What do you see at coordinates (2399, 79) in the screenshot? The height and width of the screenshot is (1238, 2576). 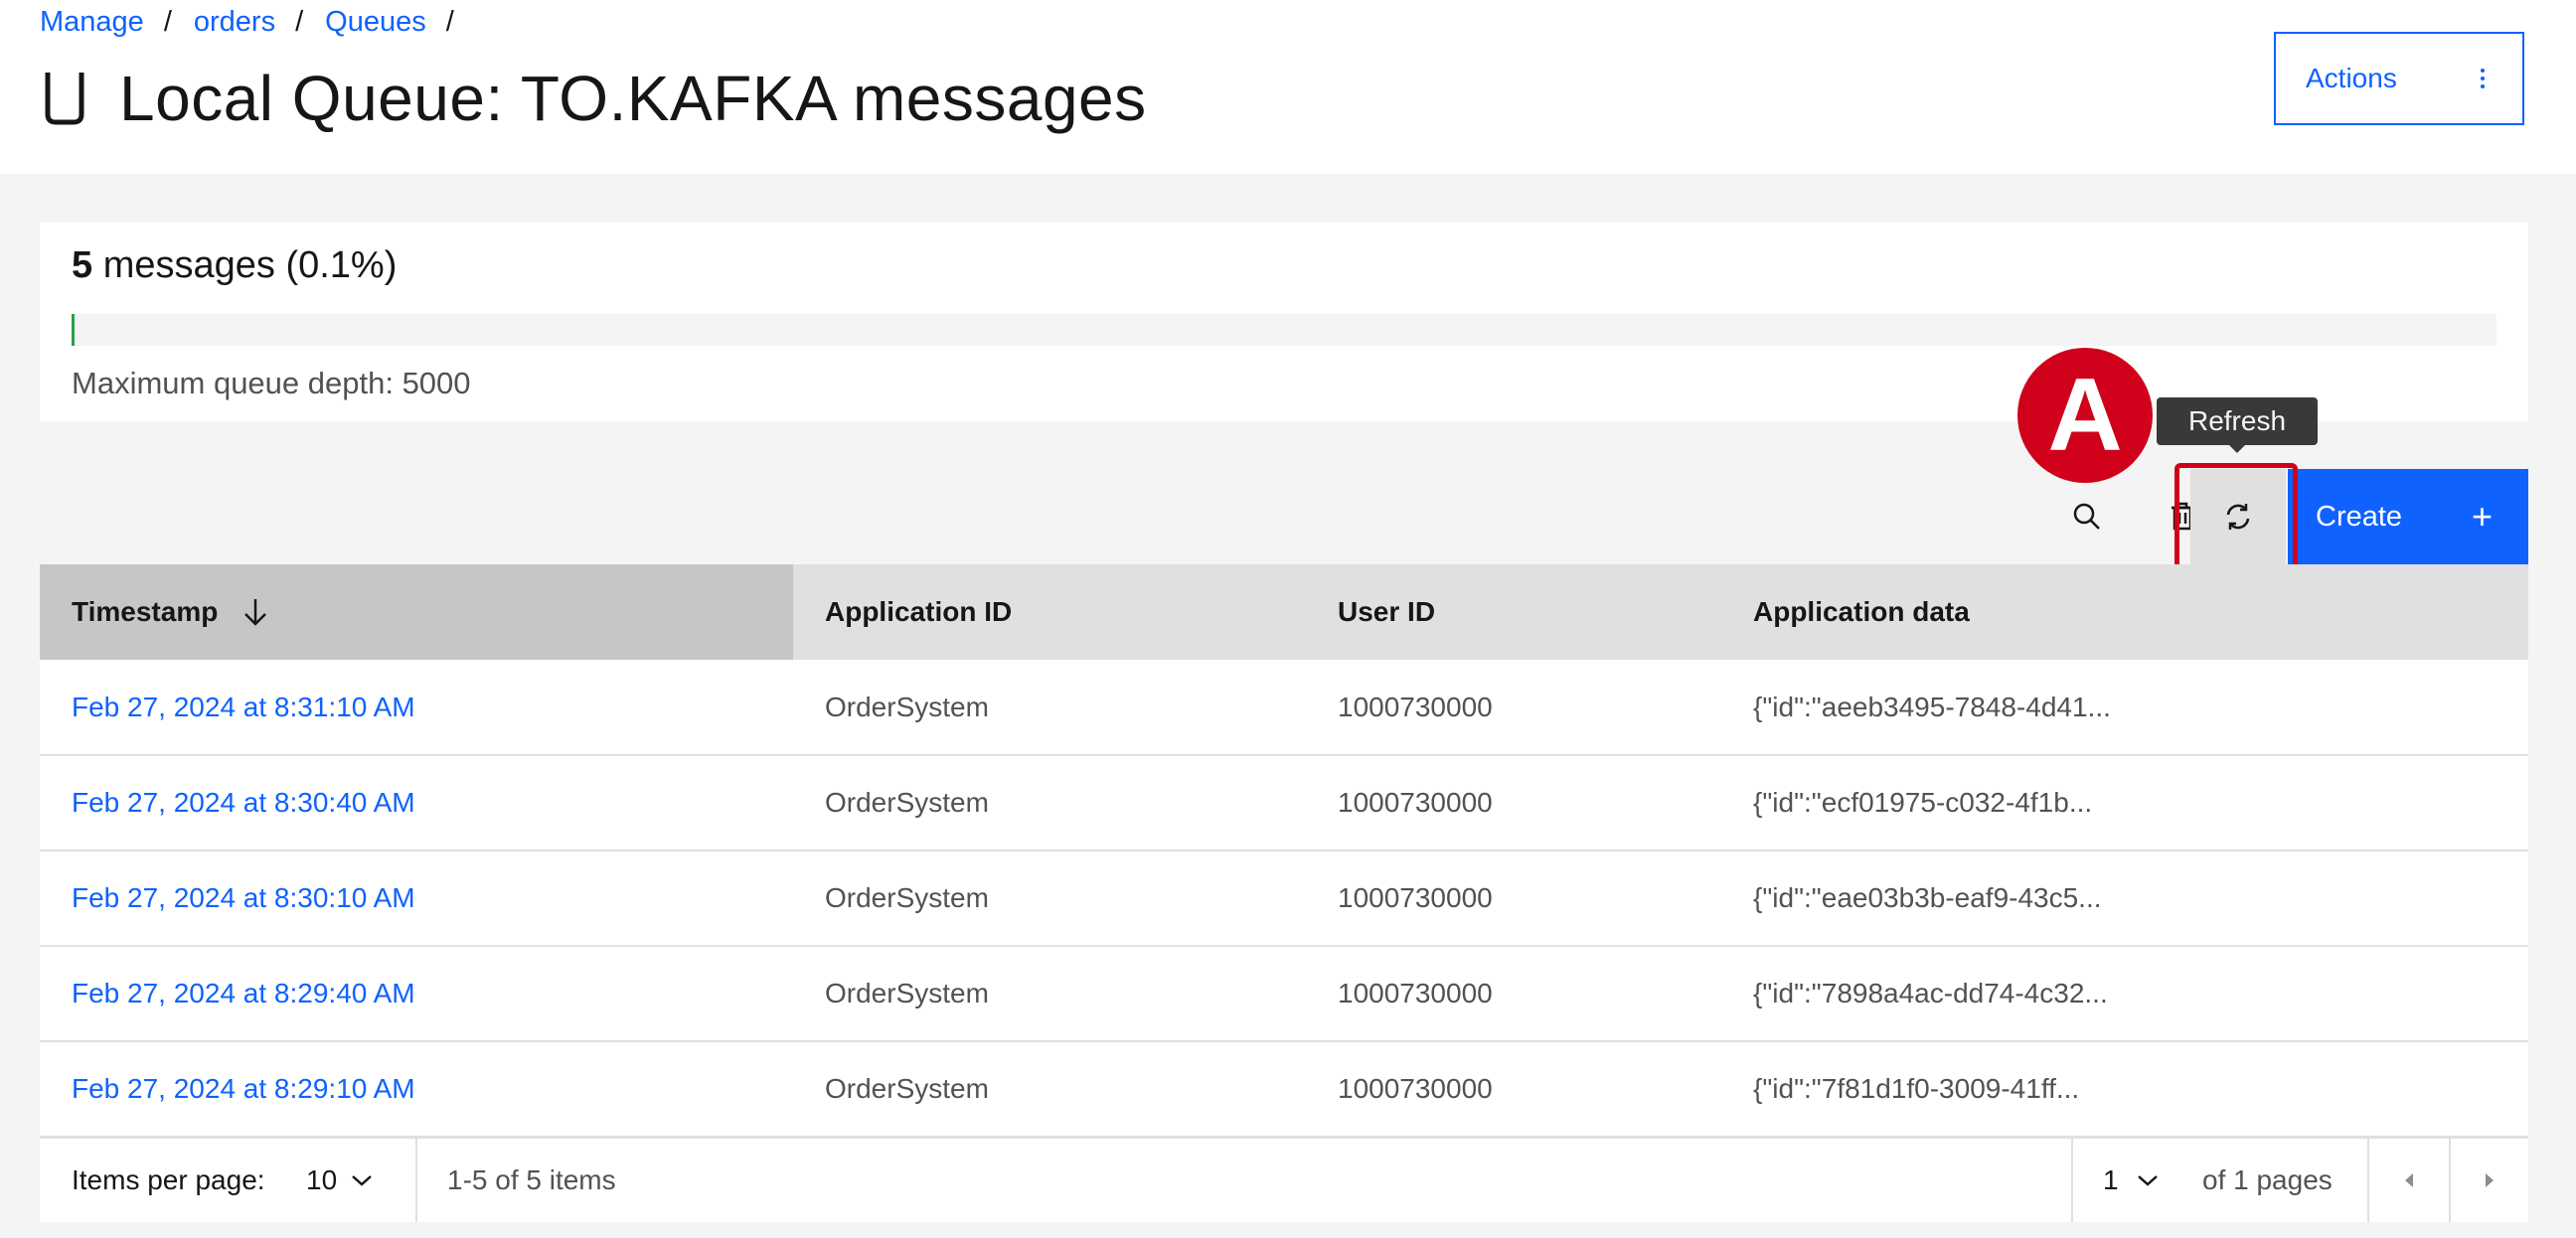 I see `actions-button: Actions` at bounding box center [2399, 79].